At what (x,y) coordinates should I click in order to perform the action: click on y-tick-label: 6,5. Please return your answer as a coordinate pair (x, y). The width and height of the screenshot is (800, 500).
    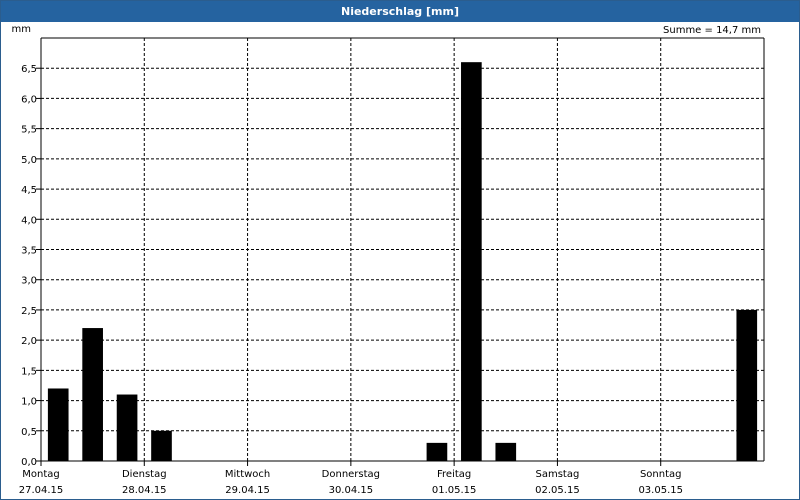
    Looking at the image, I should click on (29, 69).